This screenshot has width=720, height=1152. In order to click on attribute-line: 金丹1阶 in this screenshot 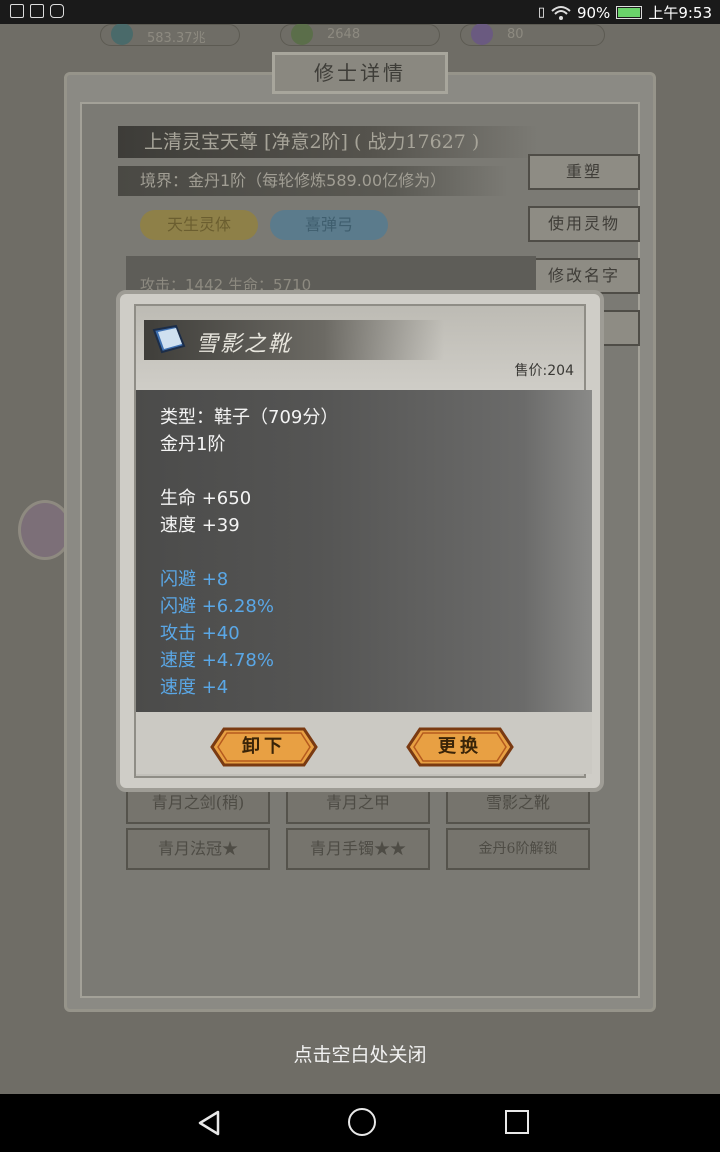, I will do `click(193, 444)`.